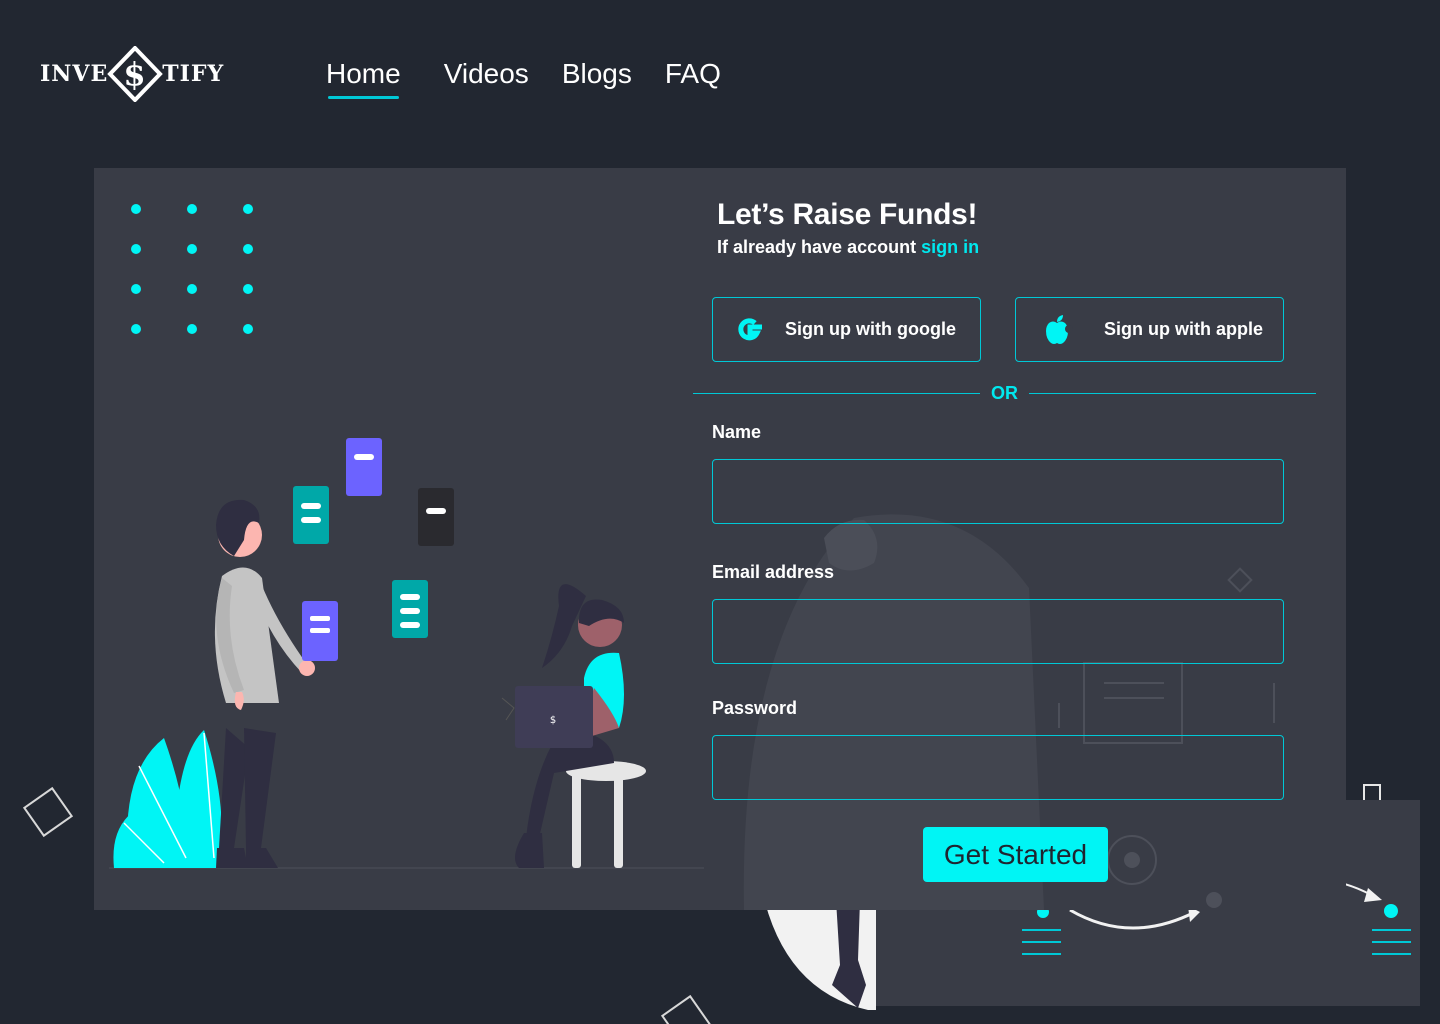  Describe the element at coordinates (1004, 393) in the screenshot. I see `or-divider-text: OR` at that location.